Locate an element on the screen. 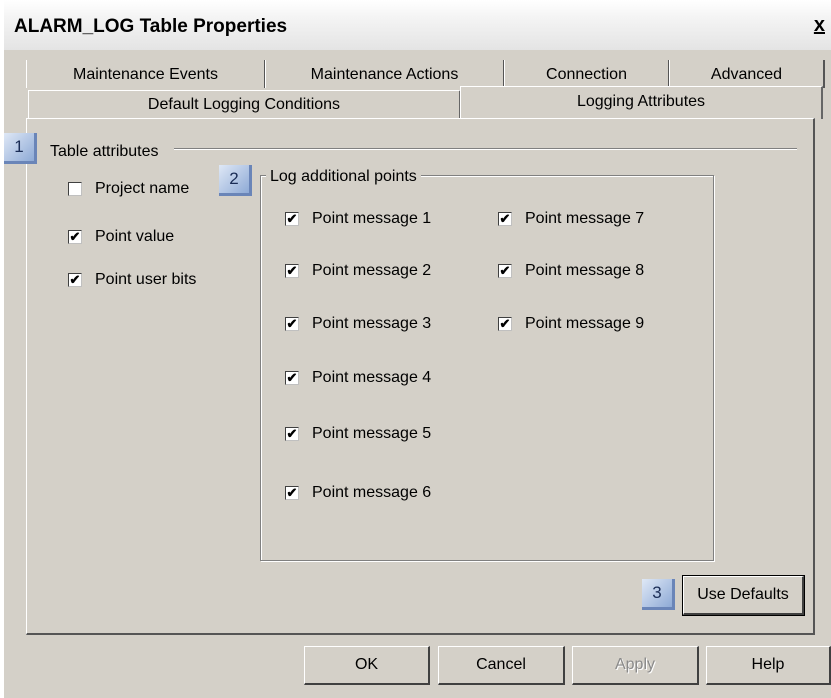 The width and height of the screenshot is (831, 698). tab-default-logging-conditions: Default Logging Conditions is located at coordinates (244, 104).